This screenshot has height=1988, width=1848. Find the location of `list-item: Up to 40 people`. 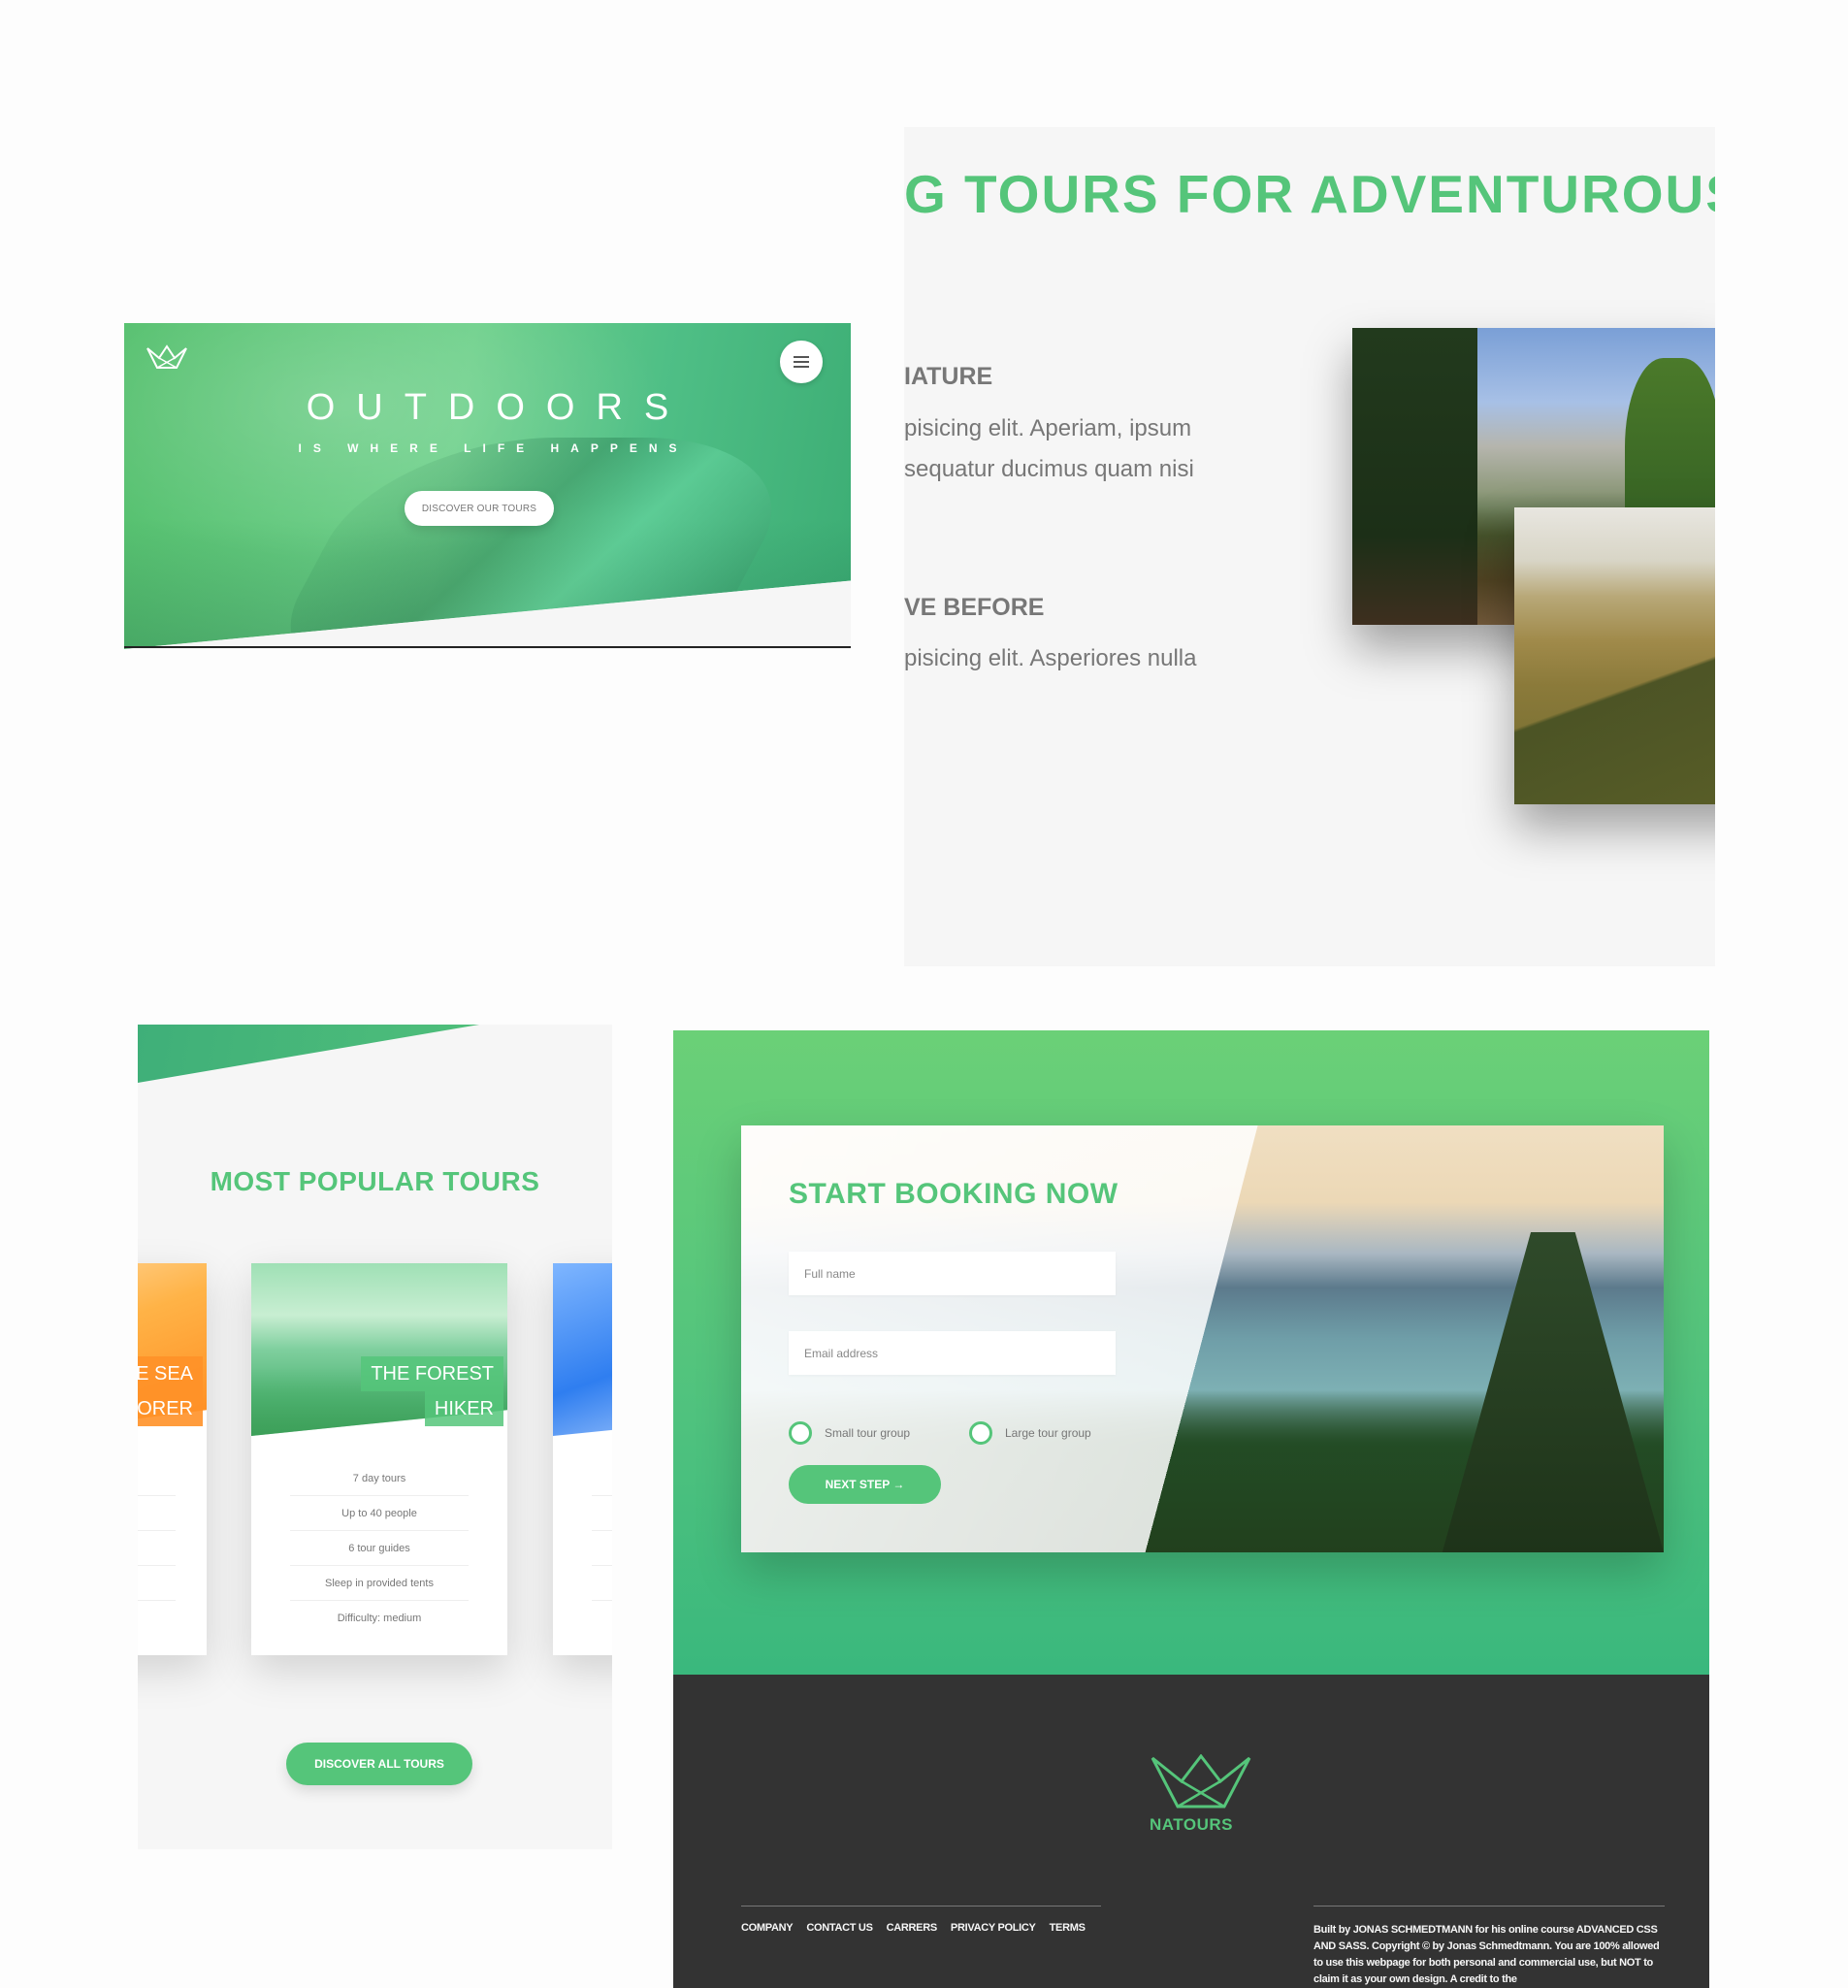

list-item: Up to 40 people is located at coordinates (379, 1513).